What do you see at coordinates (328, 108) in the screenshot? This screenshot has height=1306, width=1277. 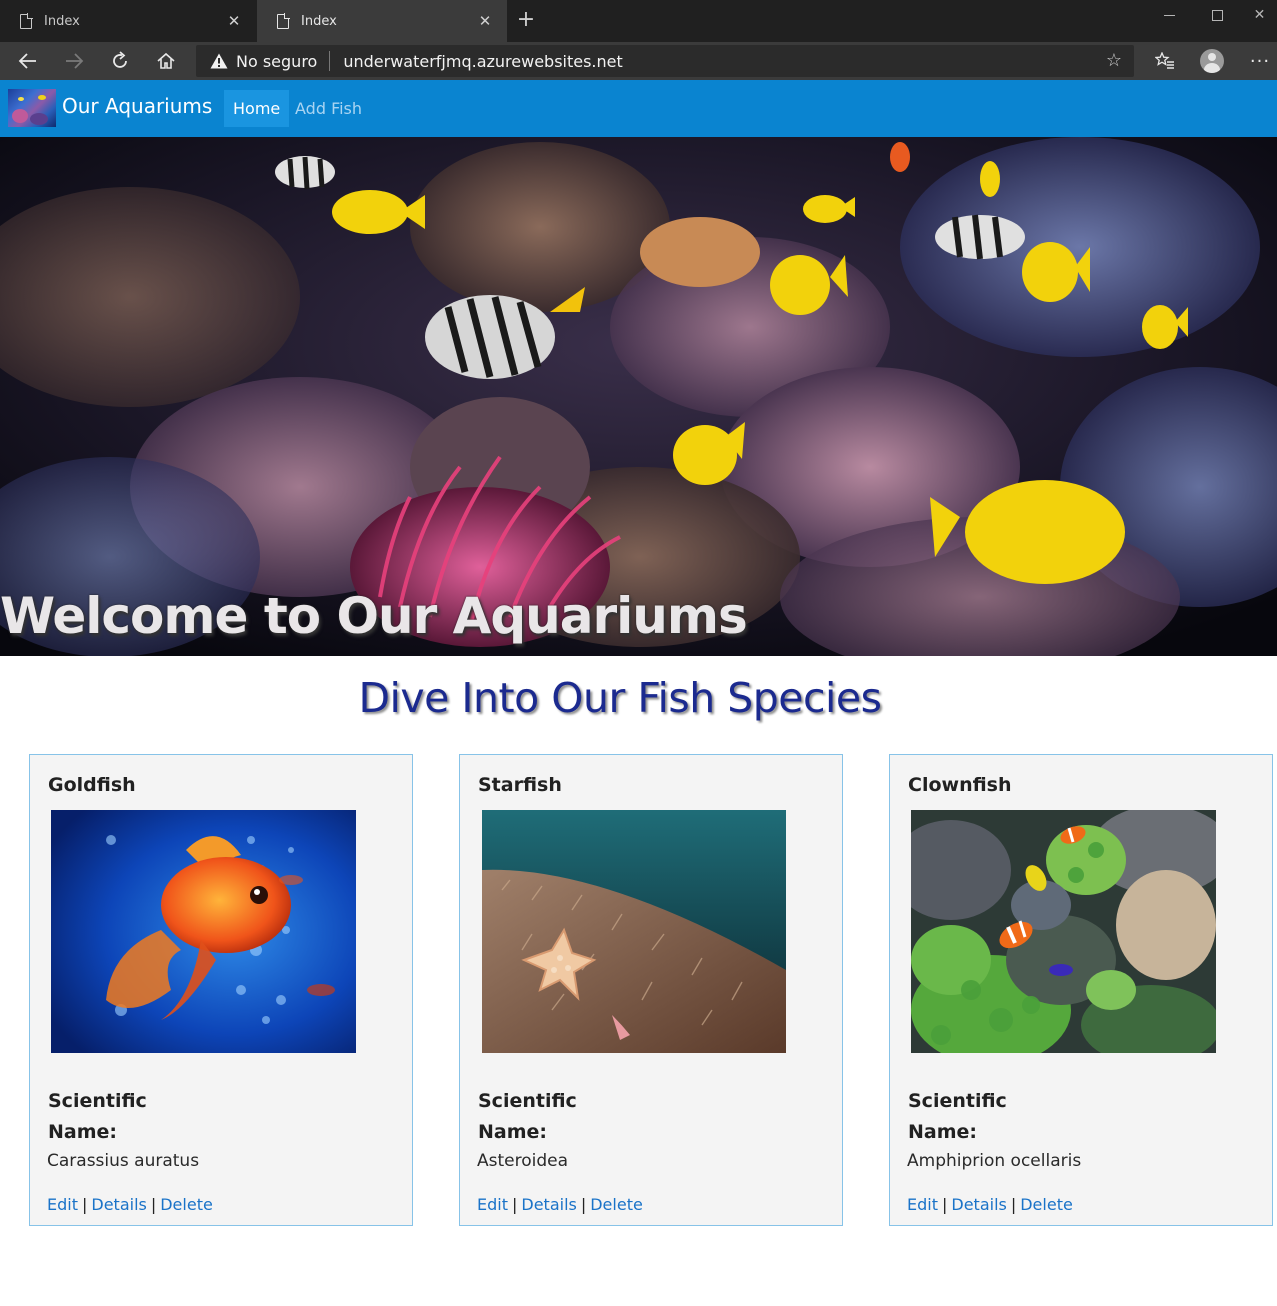 I see `nav-link-add-fish: Add Fish` at bounding box center [328, 108].